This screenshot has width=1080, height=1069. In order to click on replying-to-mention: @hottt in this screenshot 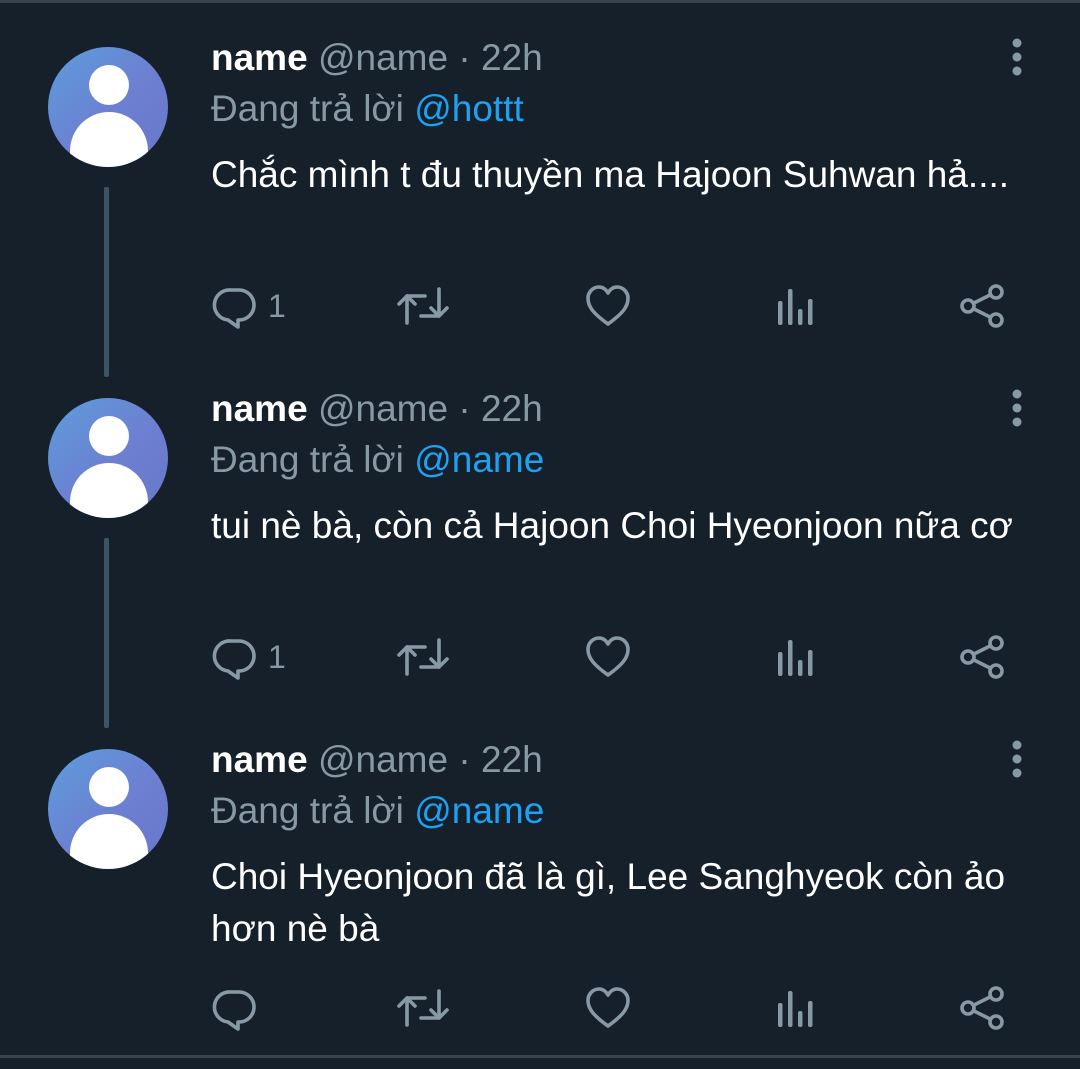, I will do `click(469, 108)`.